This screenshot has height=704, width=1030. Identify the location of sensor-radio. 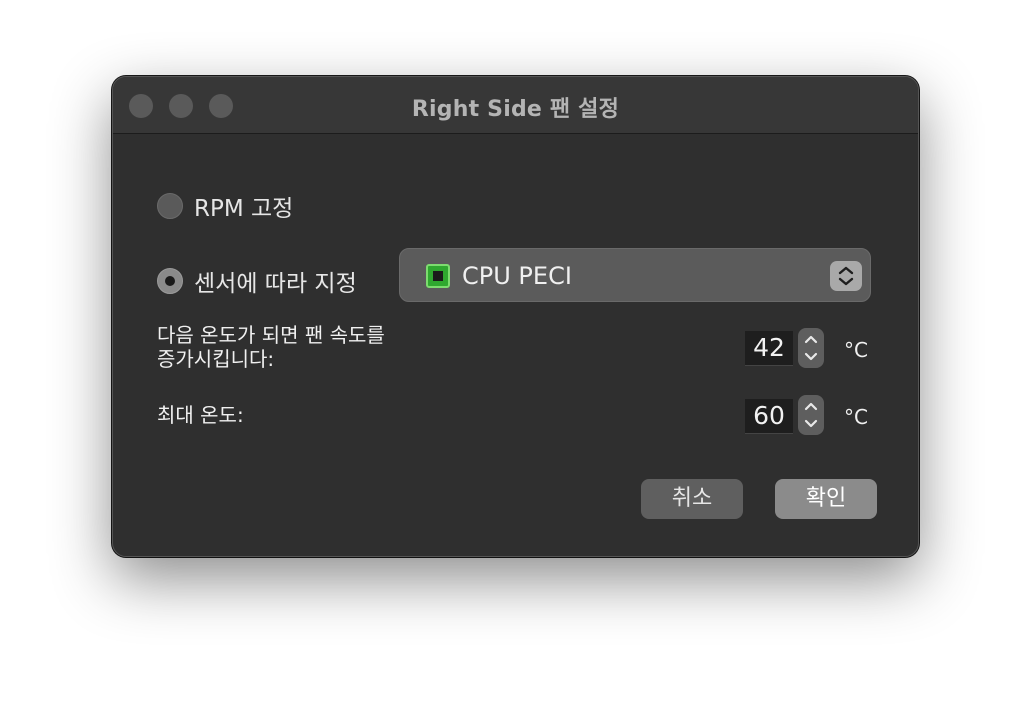
(170, 281).